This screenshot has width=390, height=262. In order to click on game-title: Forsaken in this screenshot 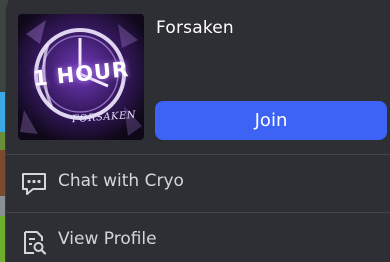, I will do `click(195, 28)`.